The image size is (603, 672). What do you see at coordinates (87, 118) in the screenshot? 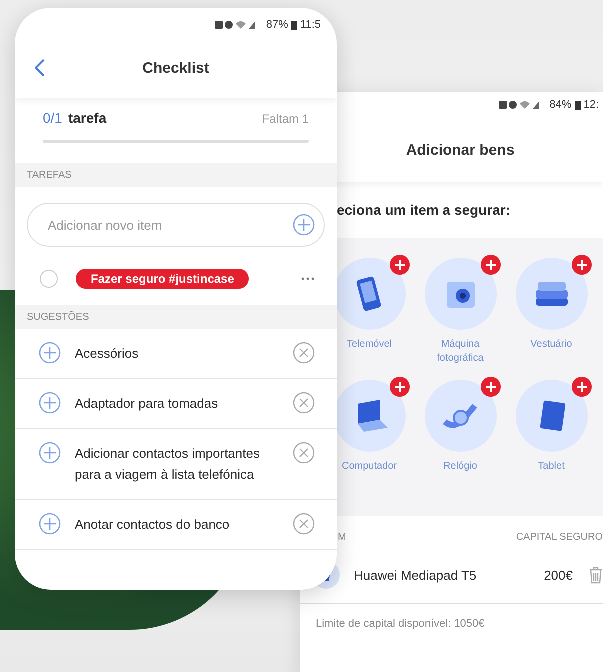
I see `progress-label: tarefa` at bounding box center [87, 118].